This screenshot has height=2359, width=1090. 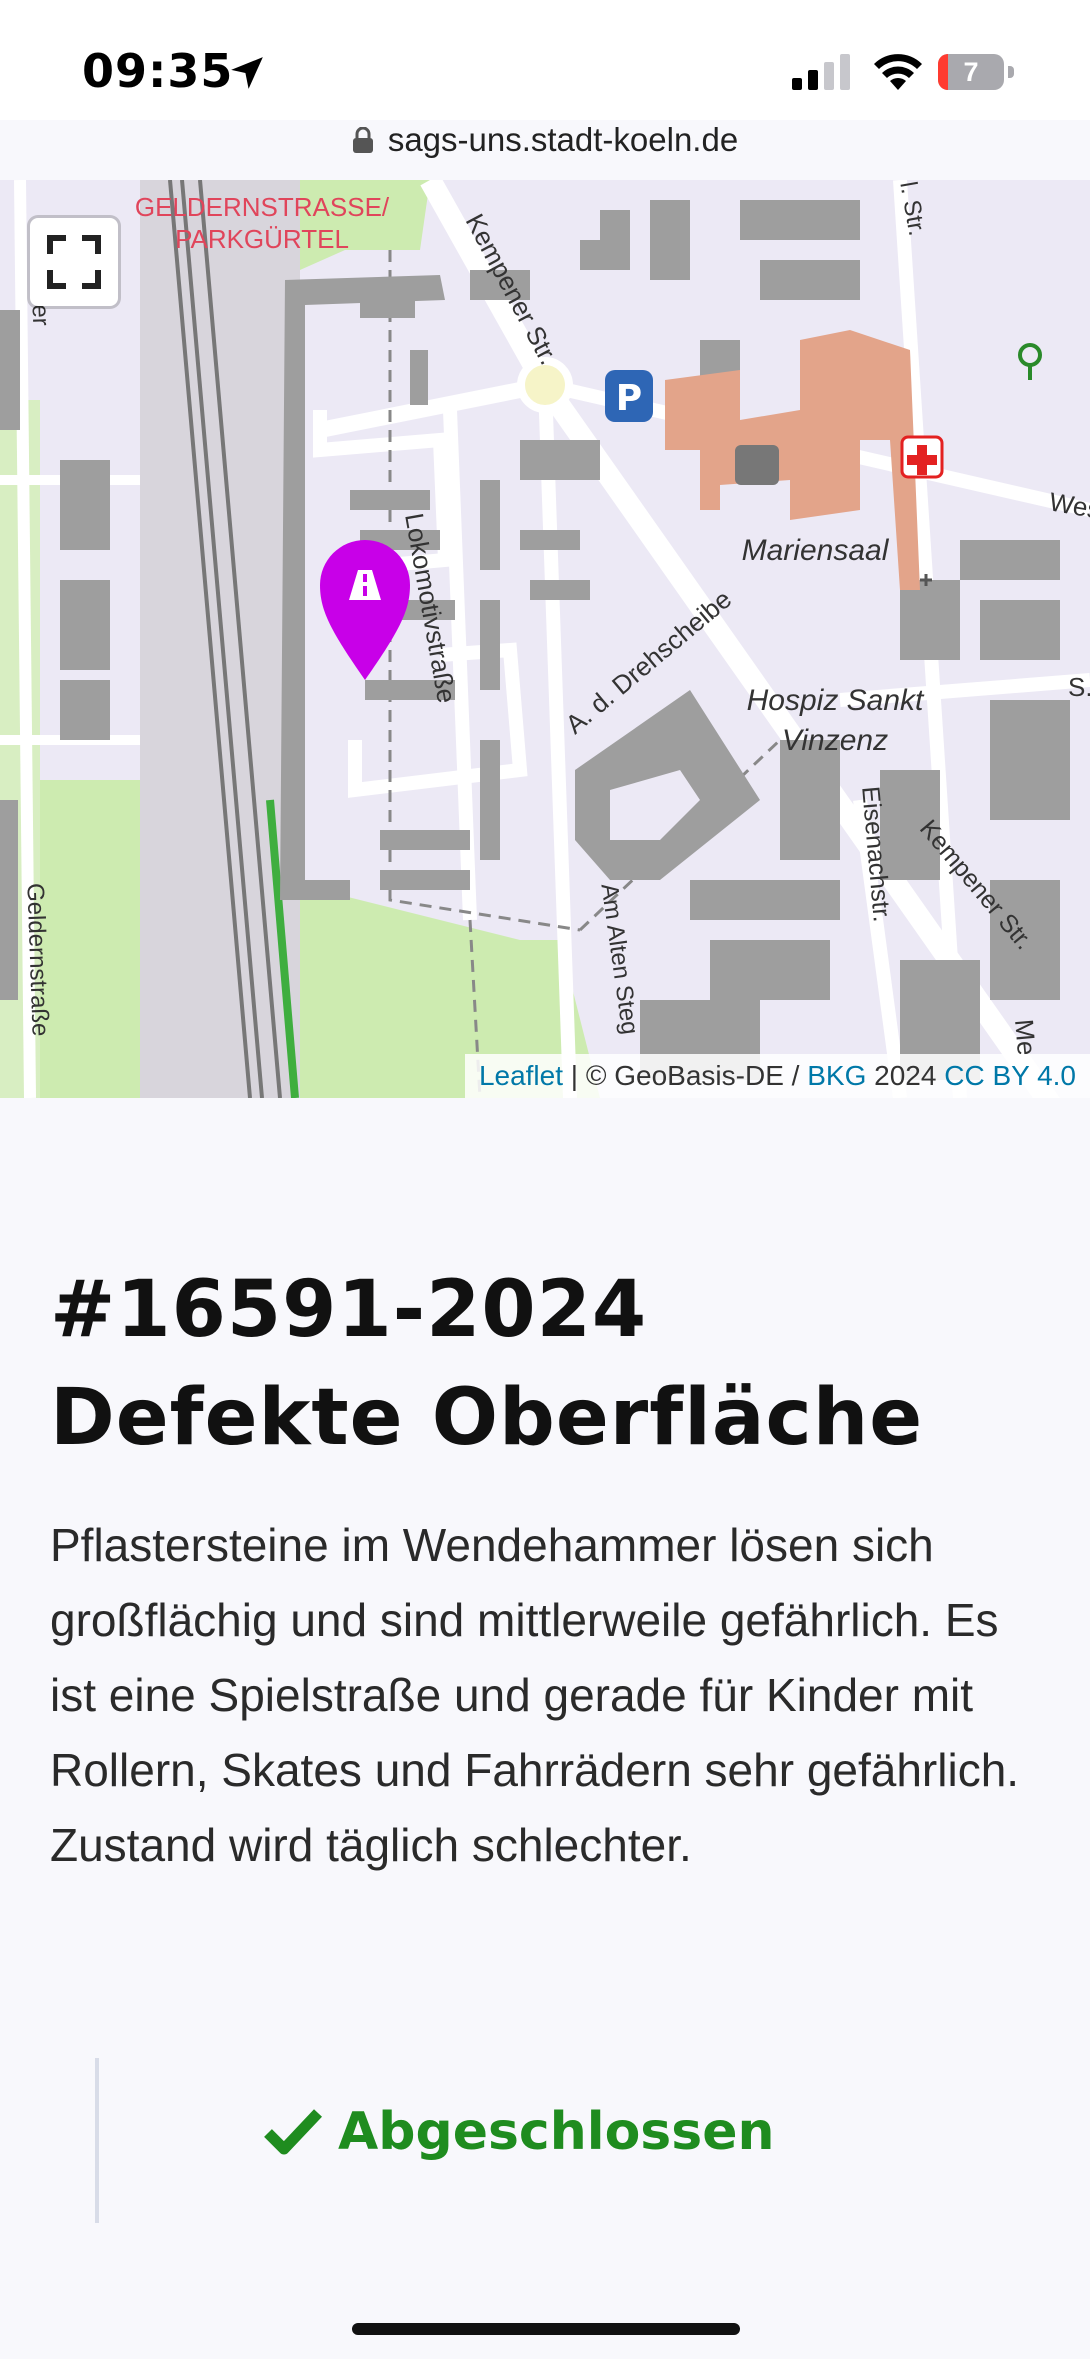 I want to click on map-label-wes: Wes, so click(x=1068, y=505).